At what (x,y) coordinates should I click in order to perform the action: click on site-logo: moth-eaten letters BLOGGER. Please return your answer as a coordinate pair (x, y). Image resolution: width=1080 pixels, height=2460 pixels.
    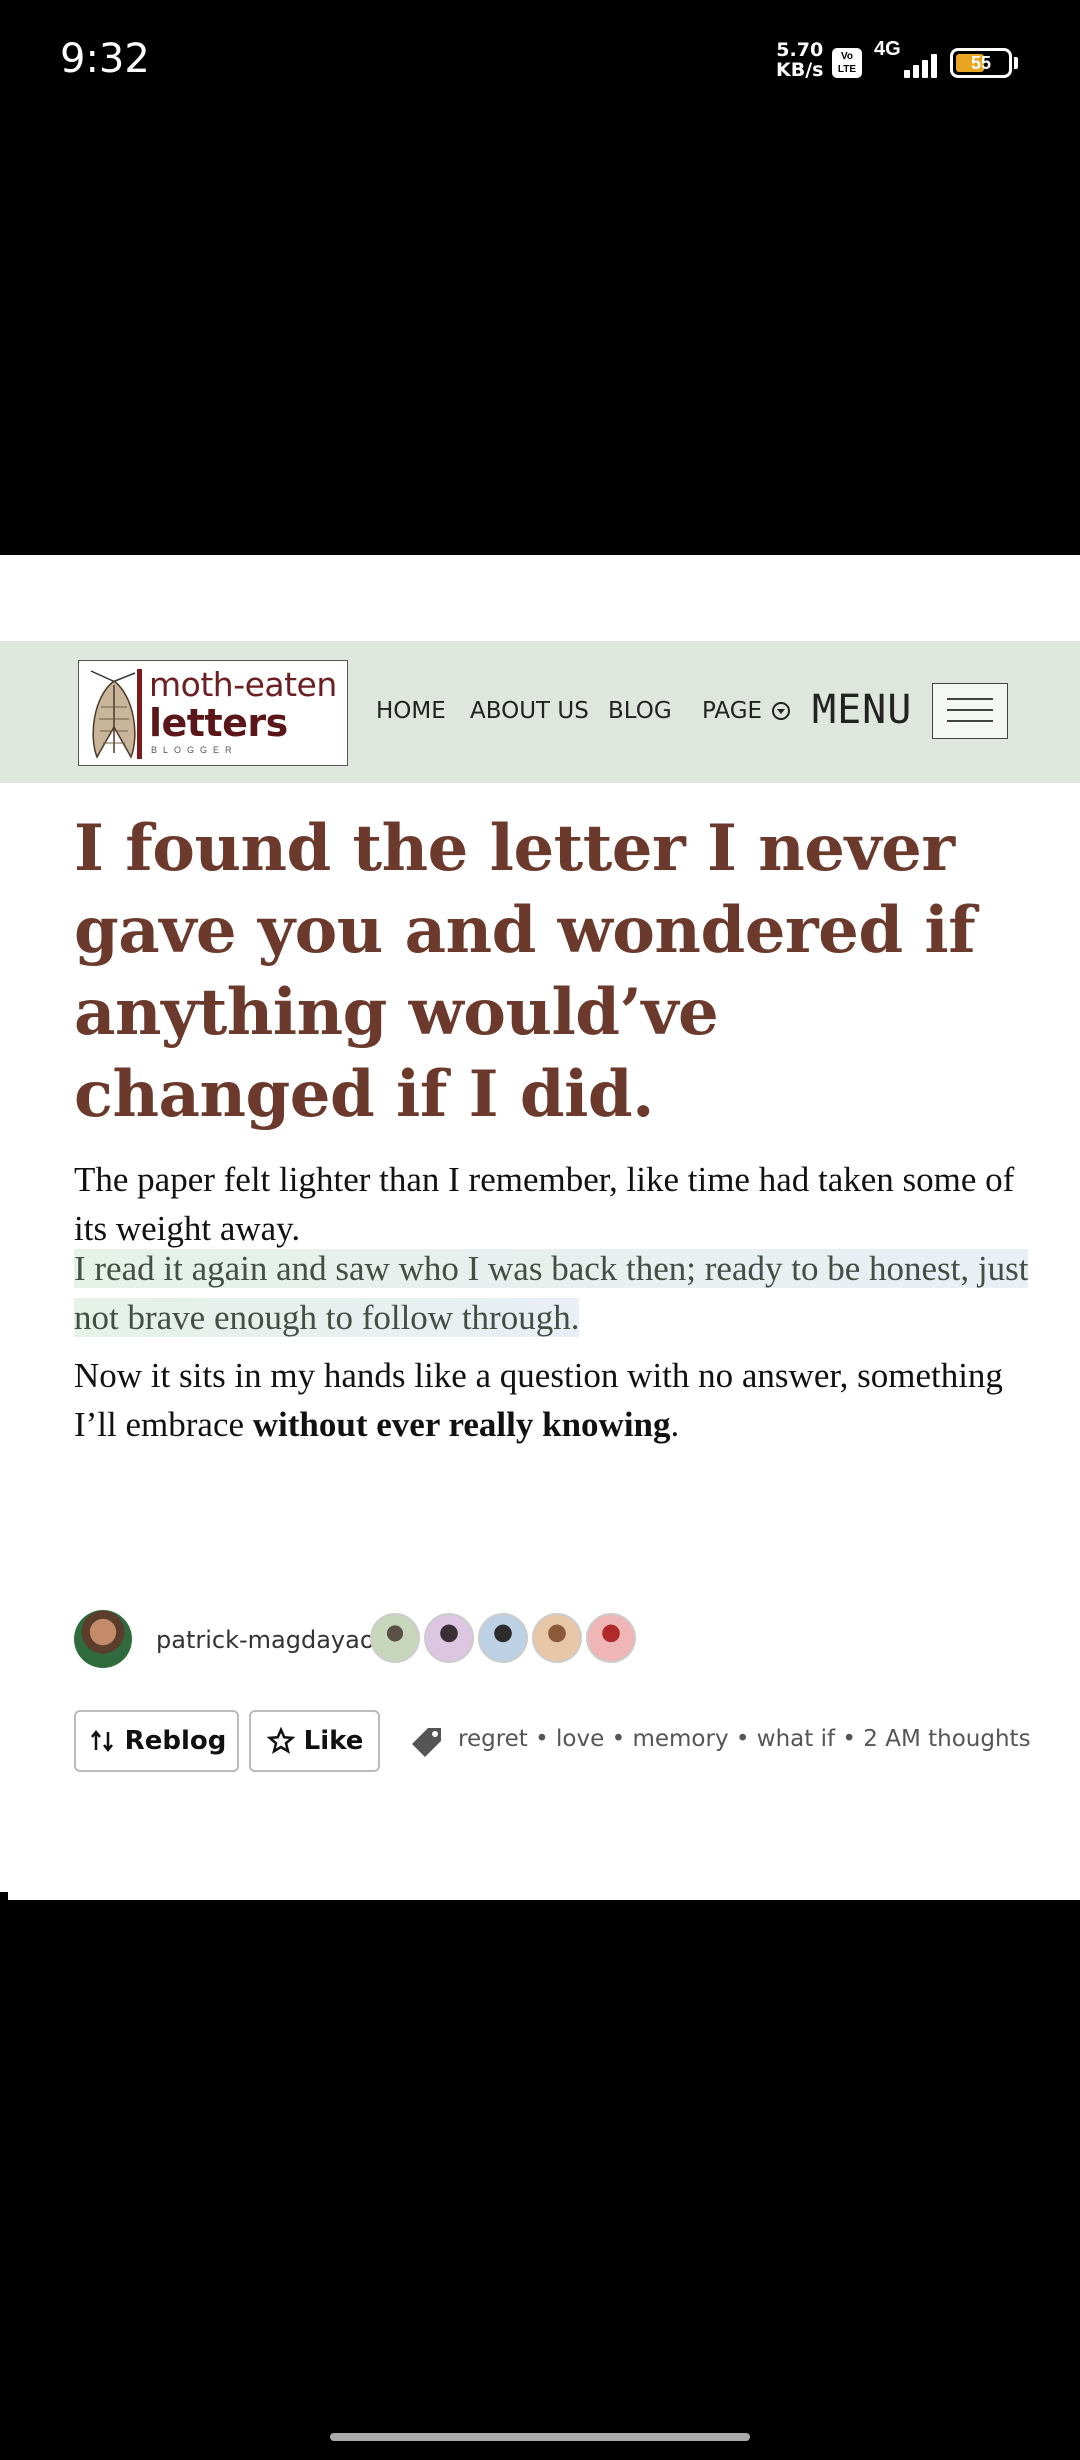
    Looking at the image, I should click on (213, 713).